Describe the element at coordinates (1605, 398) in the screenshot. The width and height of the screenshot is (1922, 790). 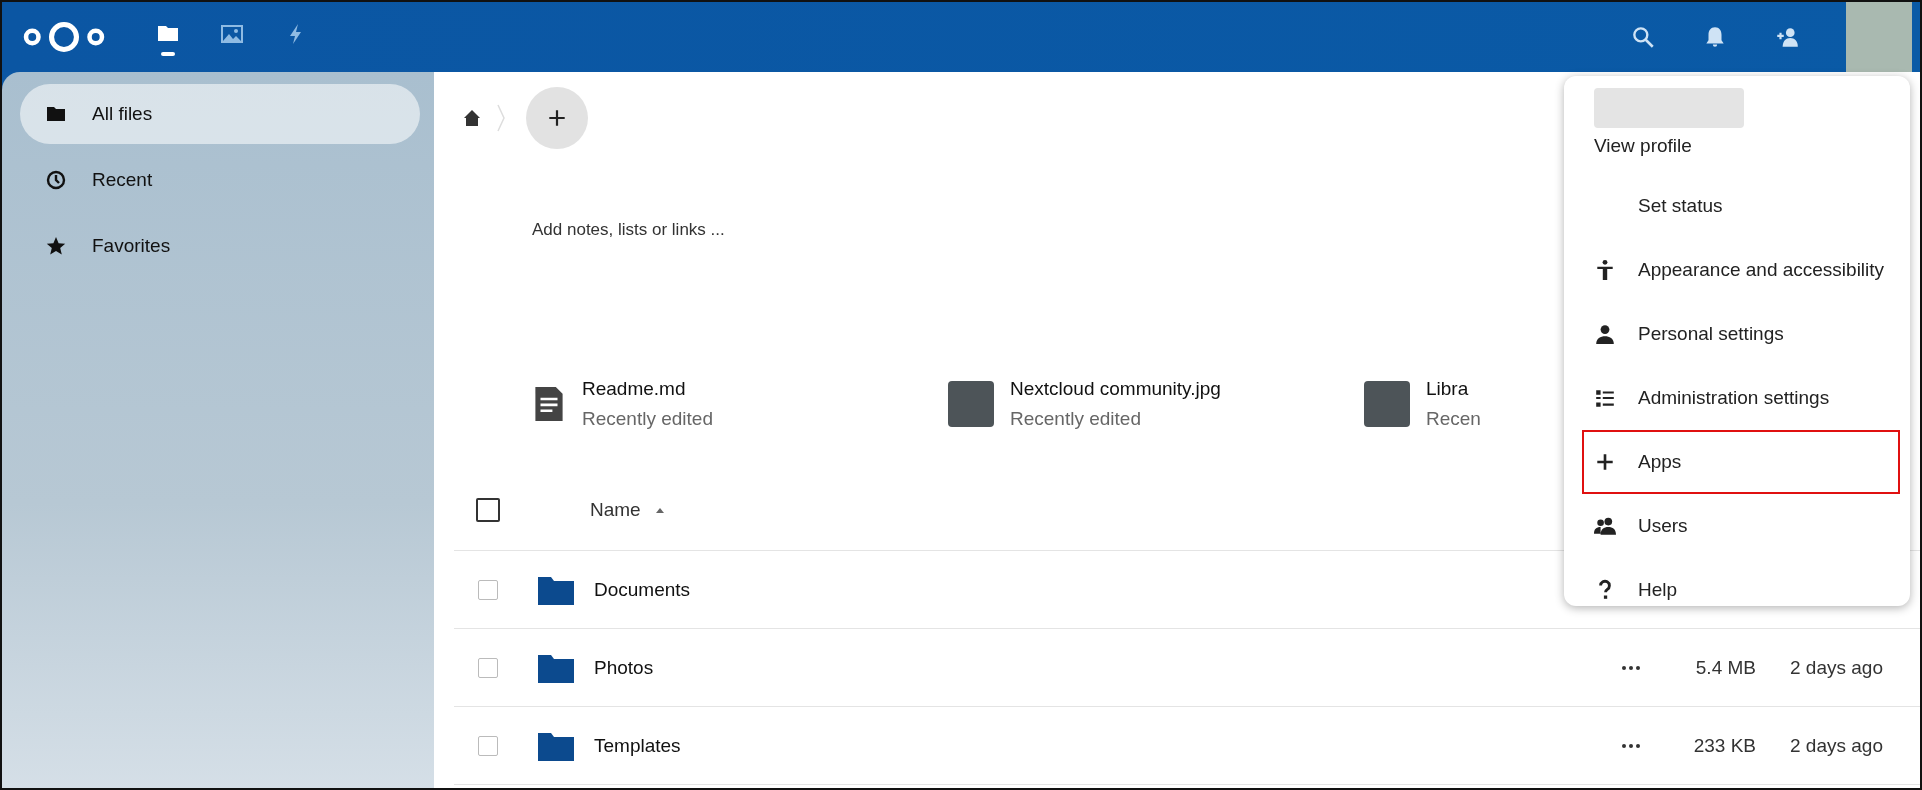
I see `list-icon` at that location.